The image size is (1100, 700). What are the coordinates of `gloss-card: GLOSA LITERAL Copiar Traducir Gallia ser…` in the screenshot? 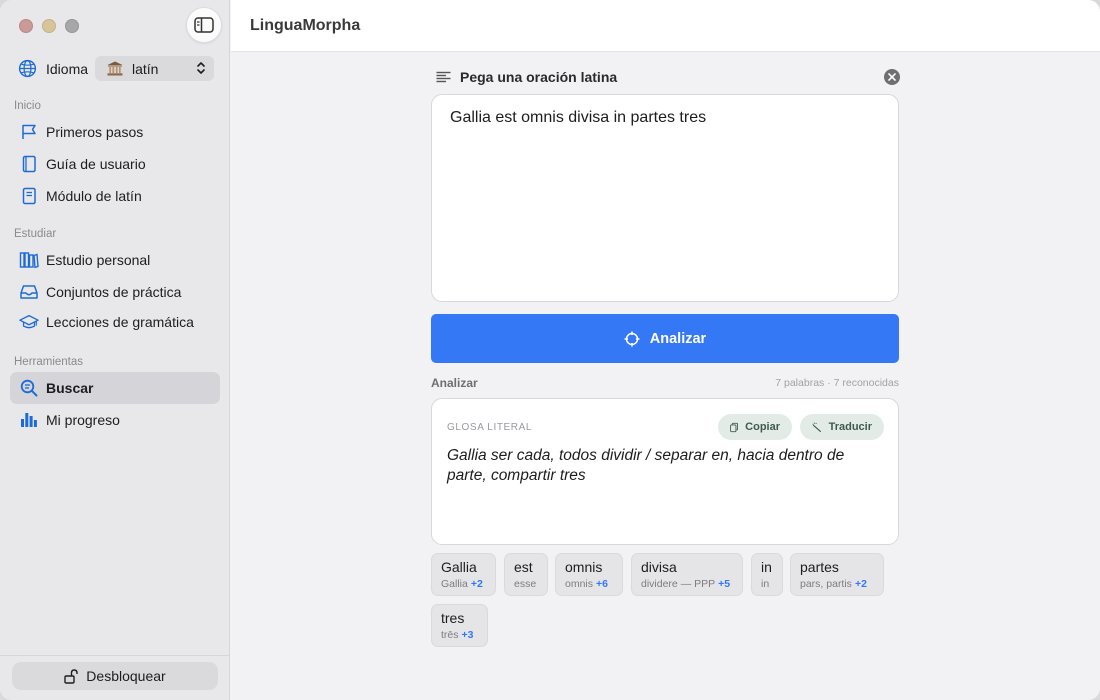 It's located at (665, 471).